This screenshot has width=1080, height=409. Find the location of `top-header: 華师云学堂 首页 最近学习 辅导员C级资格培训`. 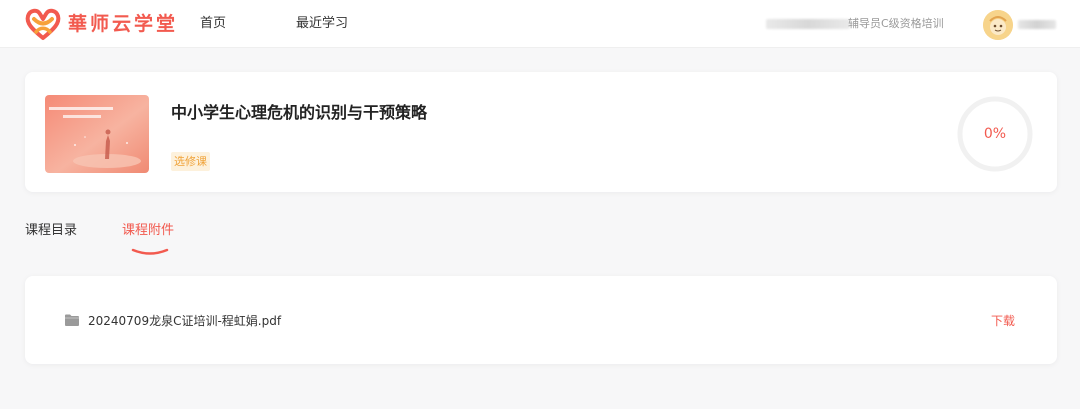

top-header: 華师云学堂 首页 最近学习 辅导员C级资格培训 is located at coordinates (540, 24).